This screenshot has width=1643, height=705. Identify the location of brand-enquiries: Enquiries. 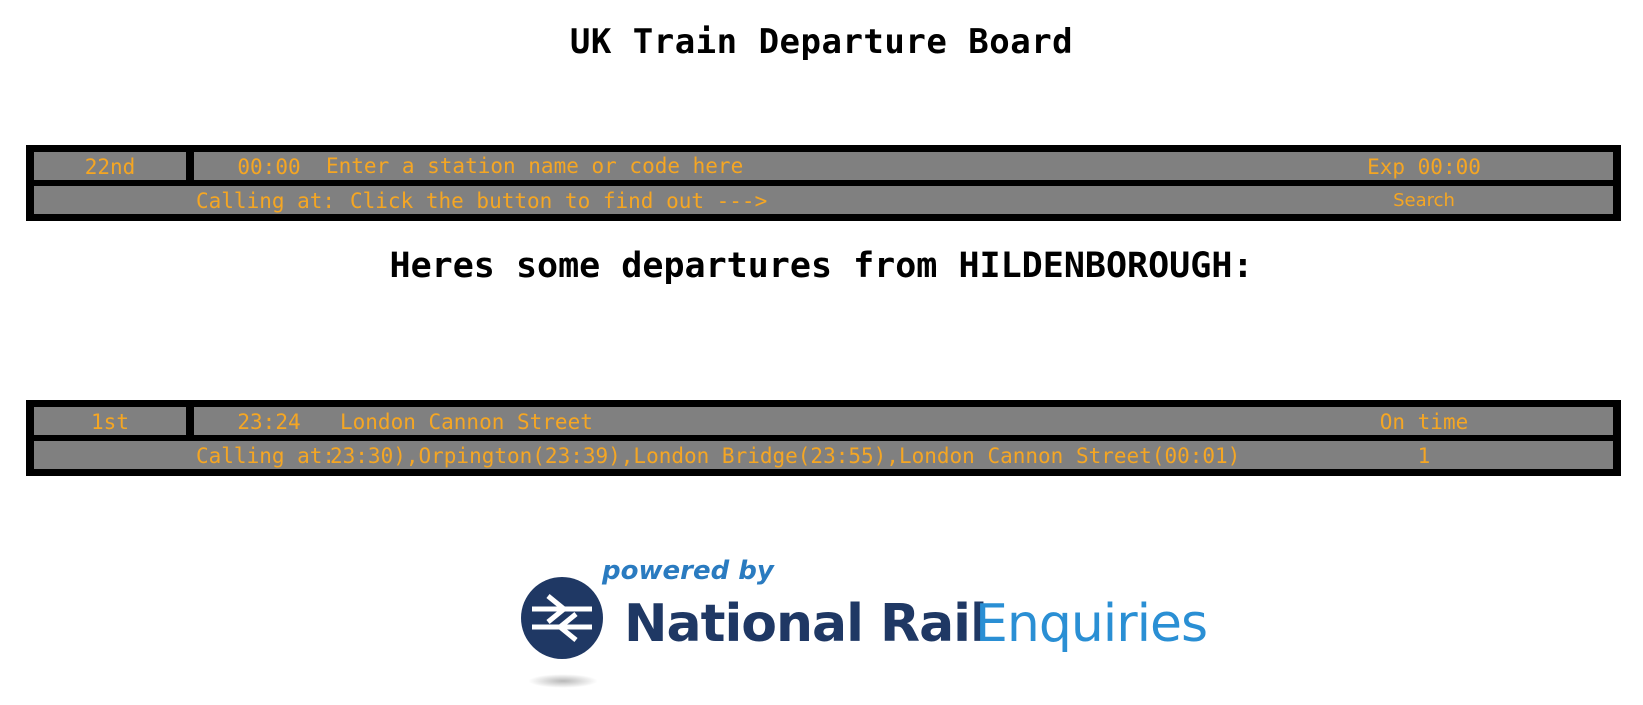
(1091, 624).